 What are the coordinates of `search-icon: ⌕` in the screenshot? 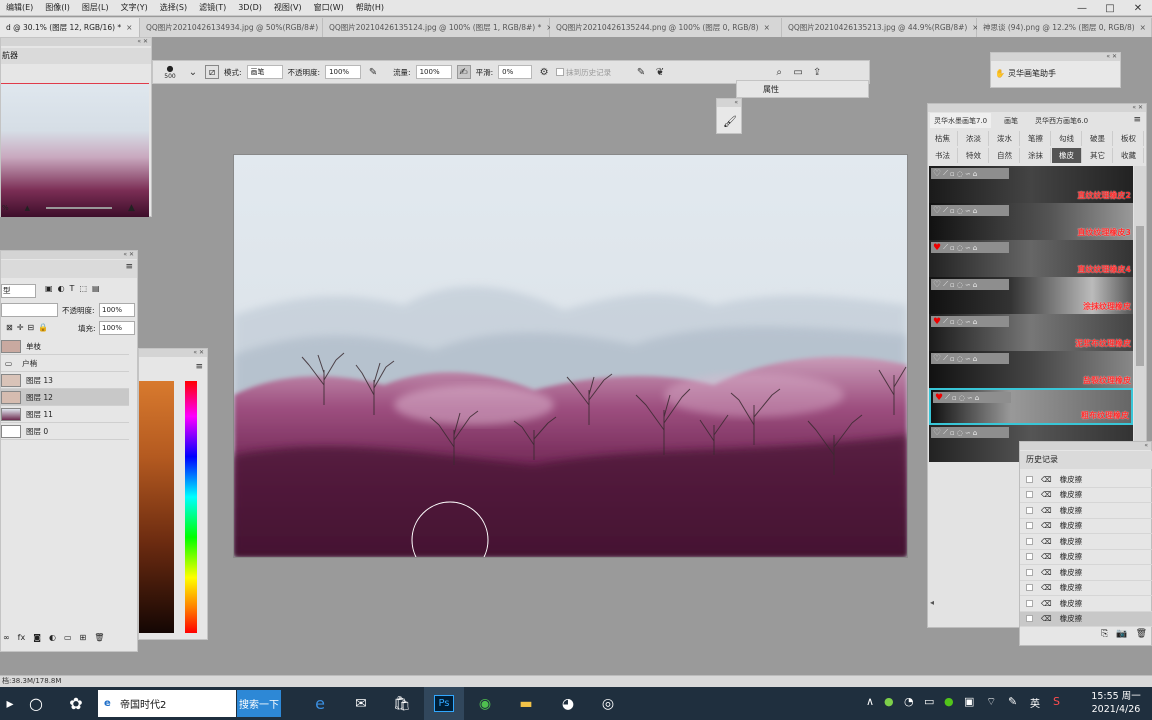 It's located at (779, 72).